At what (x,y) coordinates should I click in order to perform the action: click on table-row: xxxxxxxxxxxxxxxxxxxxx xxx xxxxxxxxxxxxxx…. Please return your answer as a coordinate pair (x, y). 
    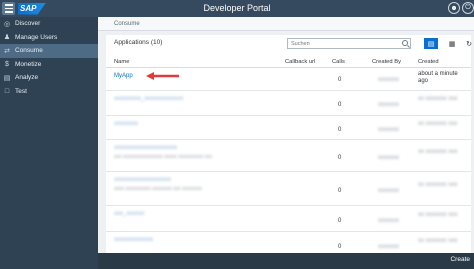
    Looking at the image, I should click on (288, 156).